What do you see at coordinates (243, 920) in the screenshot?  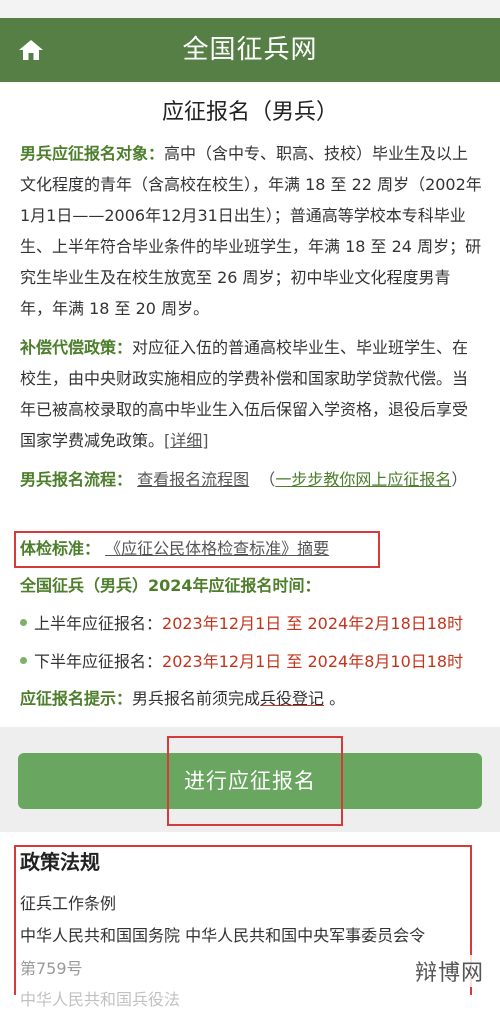 I see `annotation-box-policy` at bounding box center [243, 920].